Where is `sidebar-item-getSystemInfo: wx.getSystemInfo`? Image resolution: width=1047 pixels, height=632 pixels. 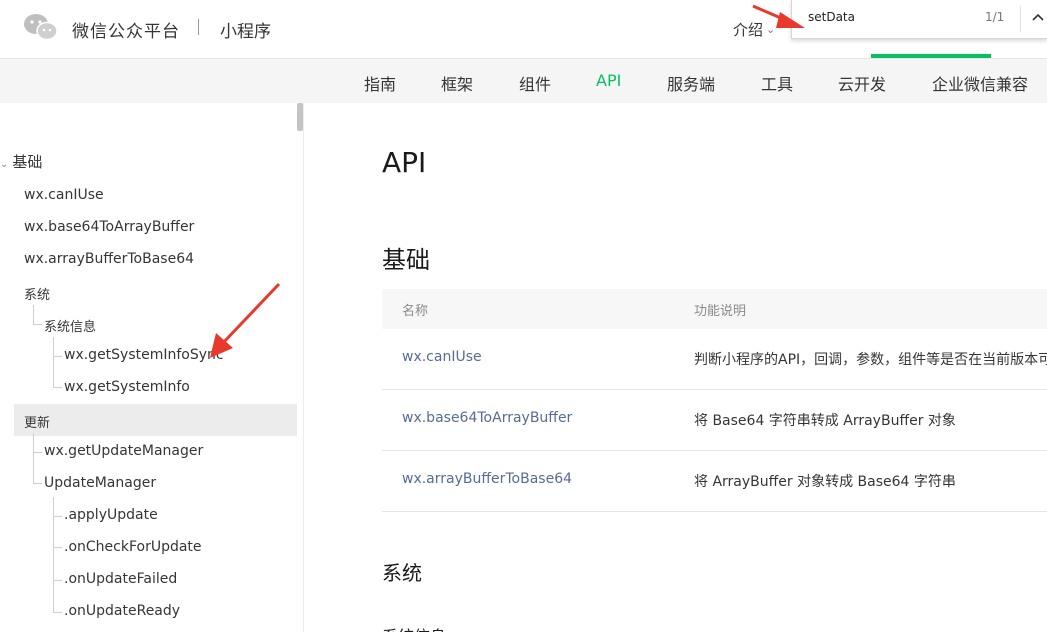 sidebar-item-getSystemInfo: wx.getSystemInfo is located at coordinates (127, 387).